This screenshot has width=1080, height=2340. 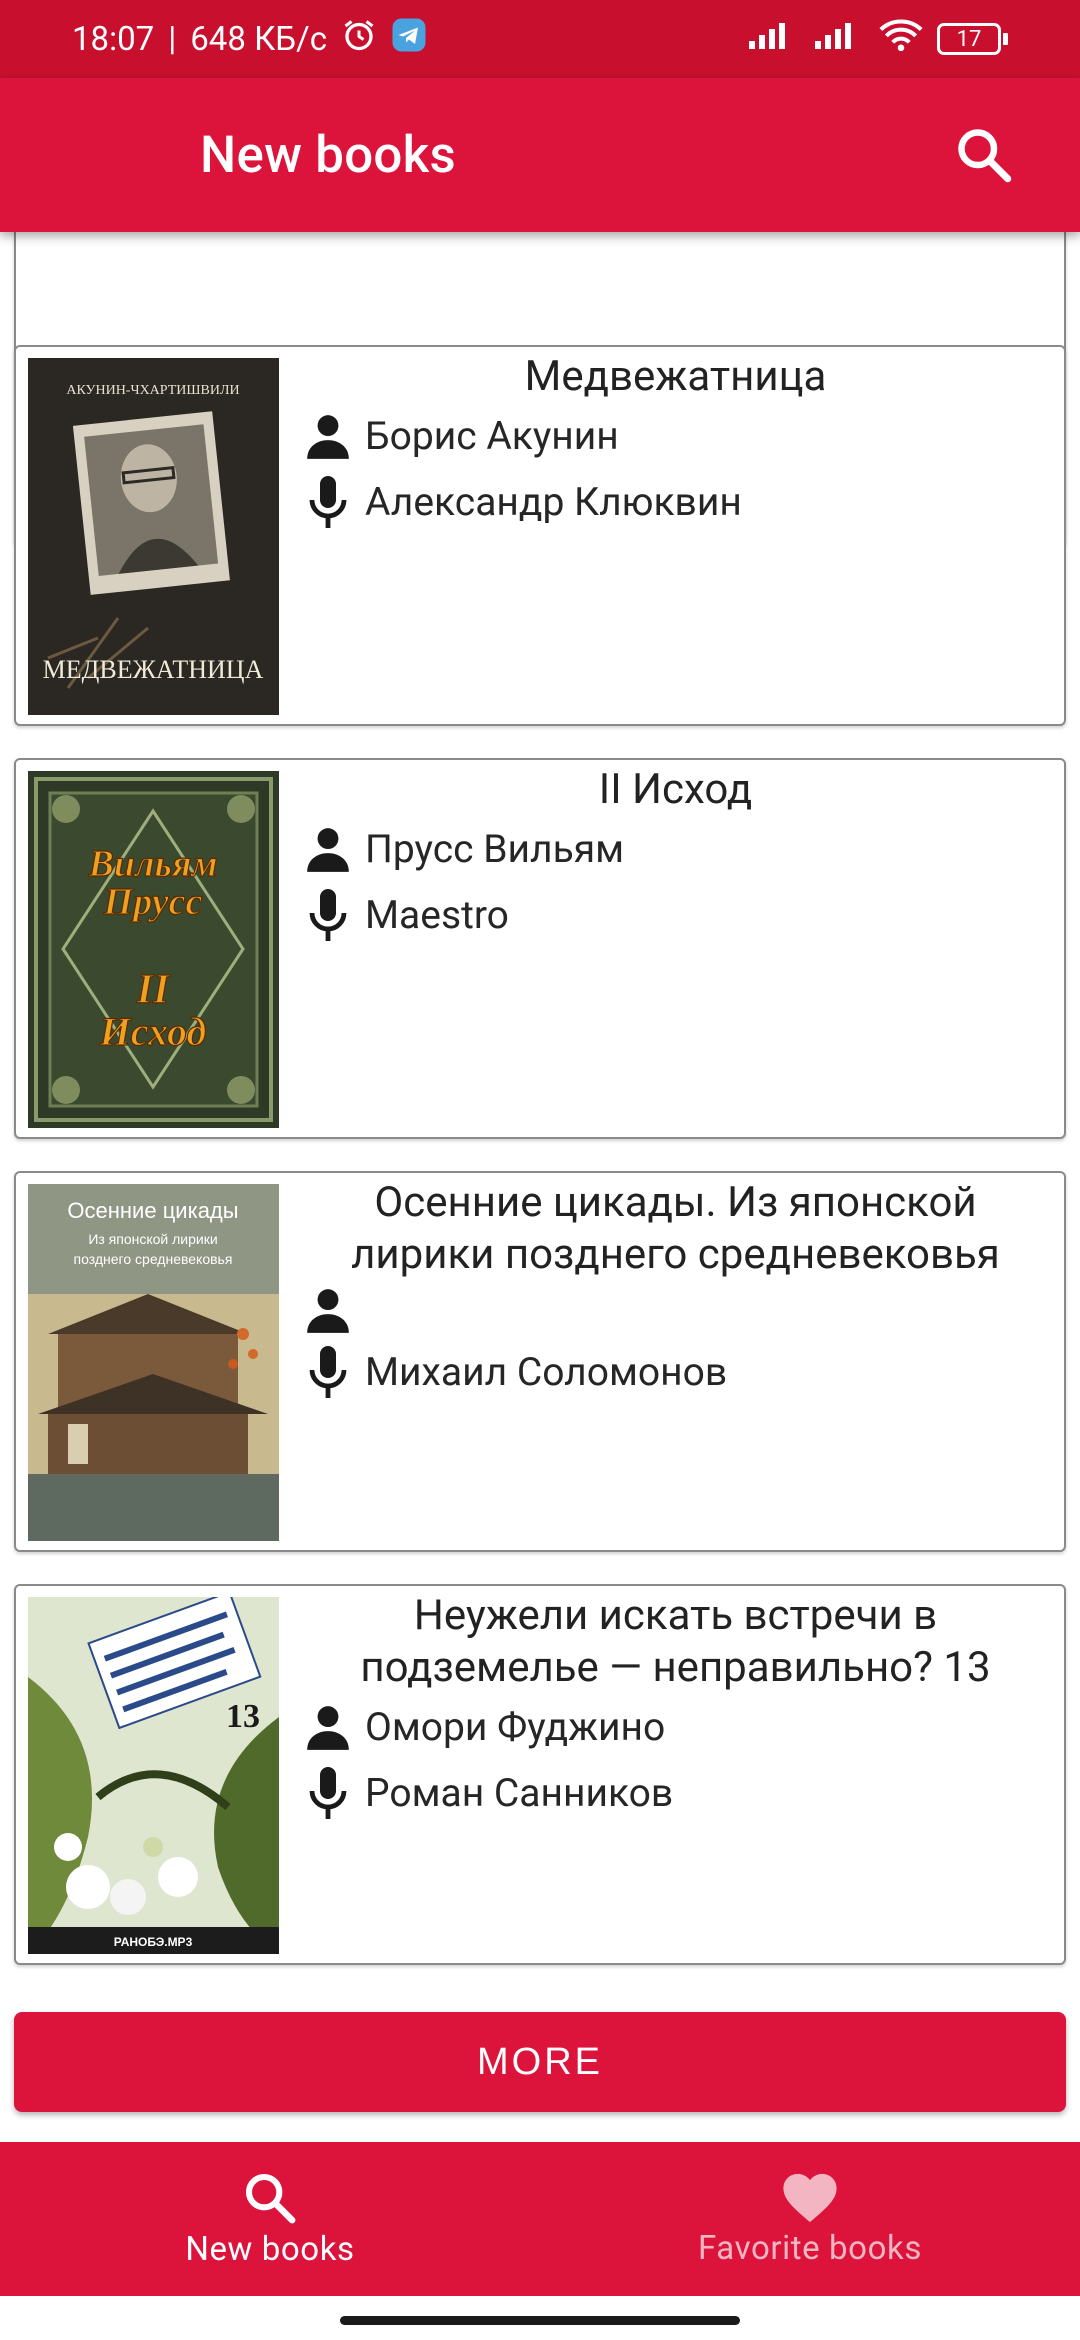 What do you see at coordinates (258, 39) in the screenshot?
I see `status-speed: 648 КБ/с` at bounding box center [258, 39].